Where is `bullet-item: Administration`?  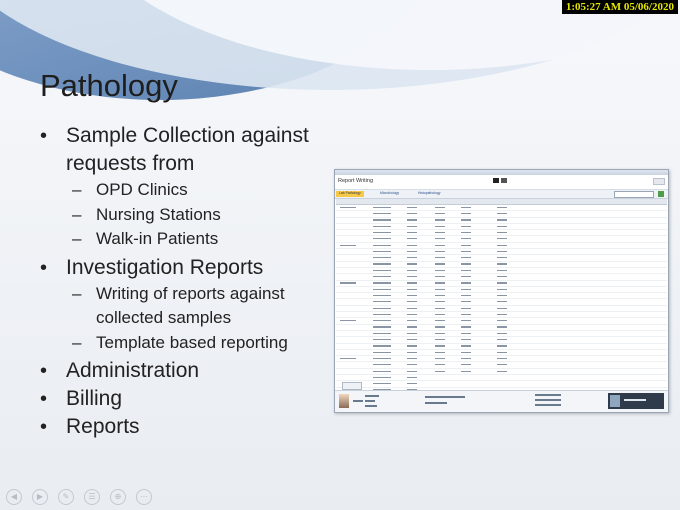 bullet-item: Administration is located at coordinates (190, 371).